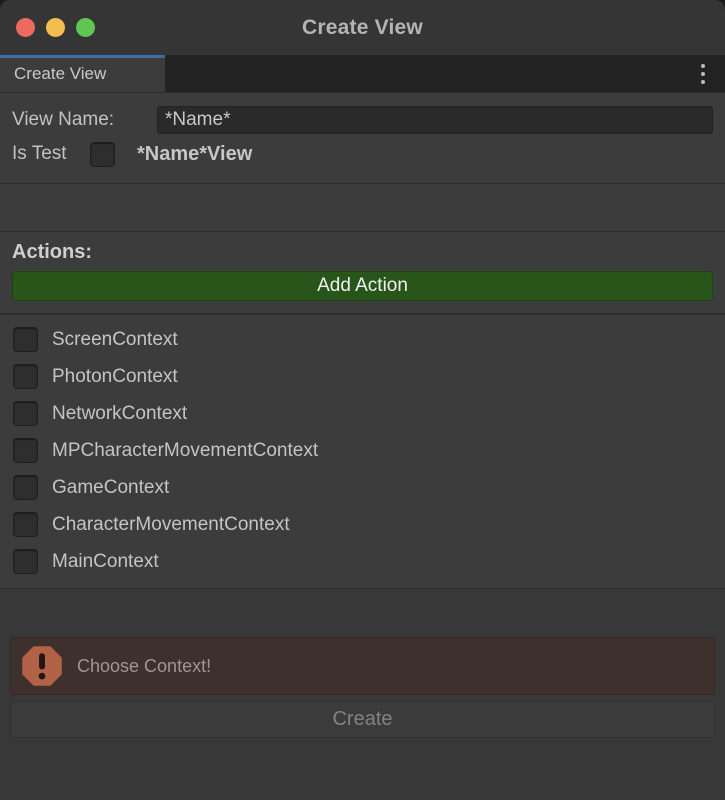 This screenshot has width=725, height=800. Describe the element at coordinates (362, 487) in the screenshot. I see `context-list-item: GameContext` at that location.